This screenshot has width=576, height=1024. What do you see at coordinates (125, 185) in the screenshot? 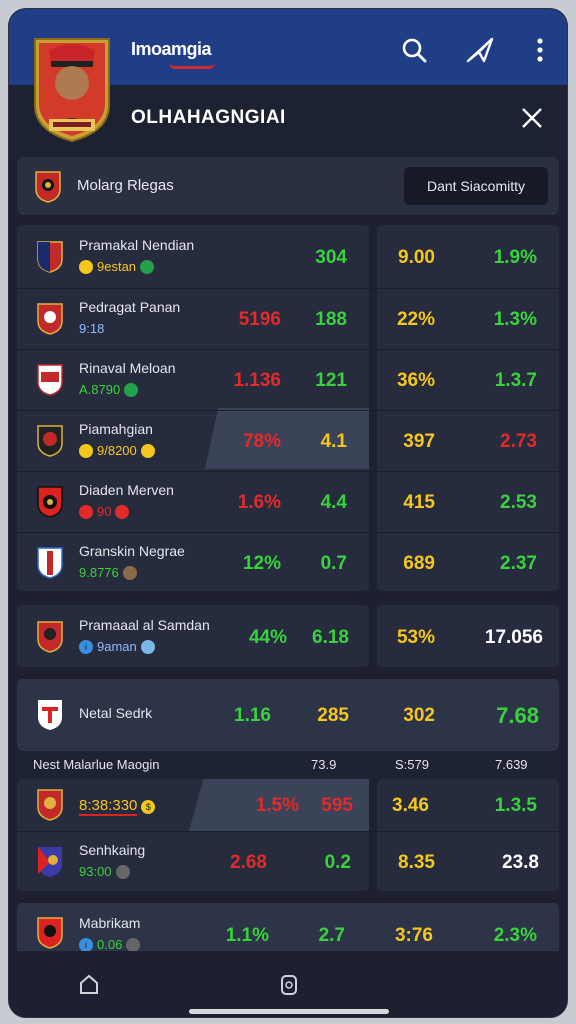
I see `filter-label: Molarg Rlegas` at bounding box center [125, 185].